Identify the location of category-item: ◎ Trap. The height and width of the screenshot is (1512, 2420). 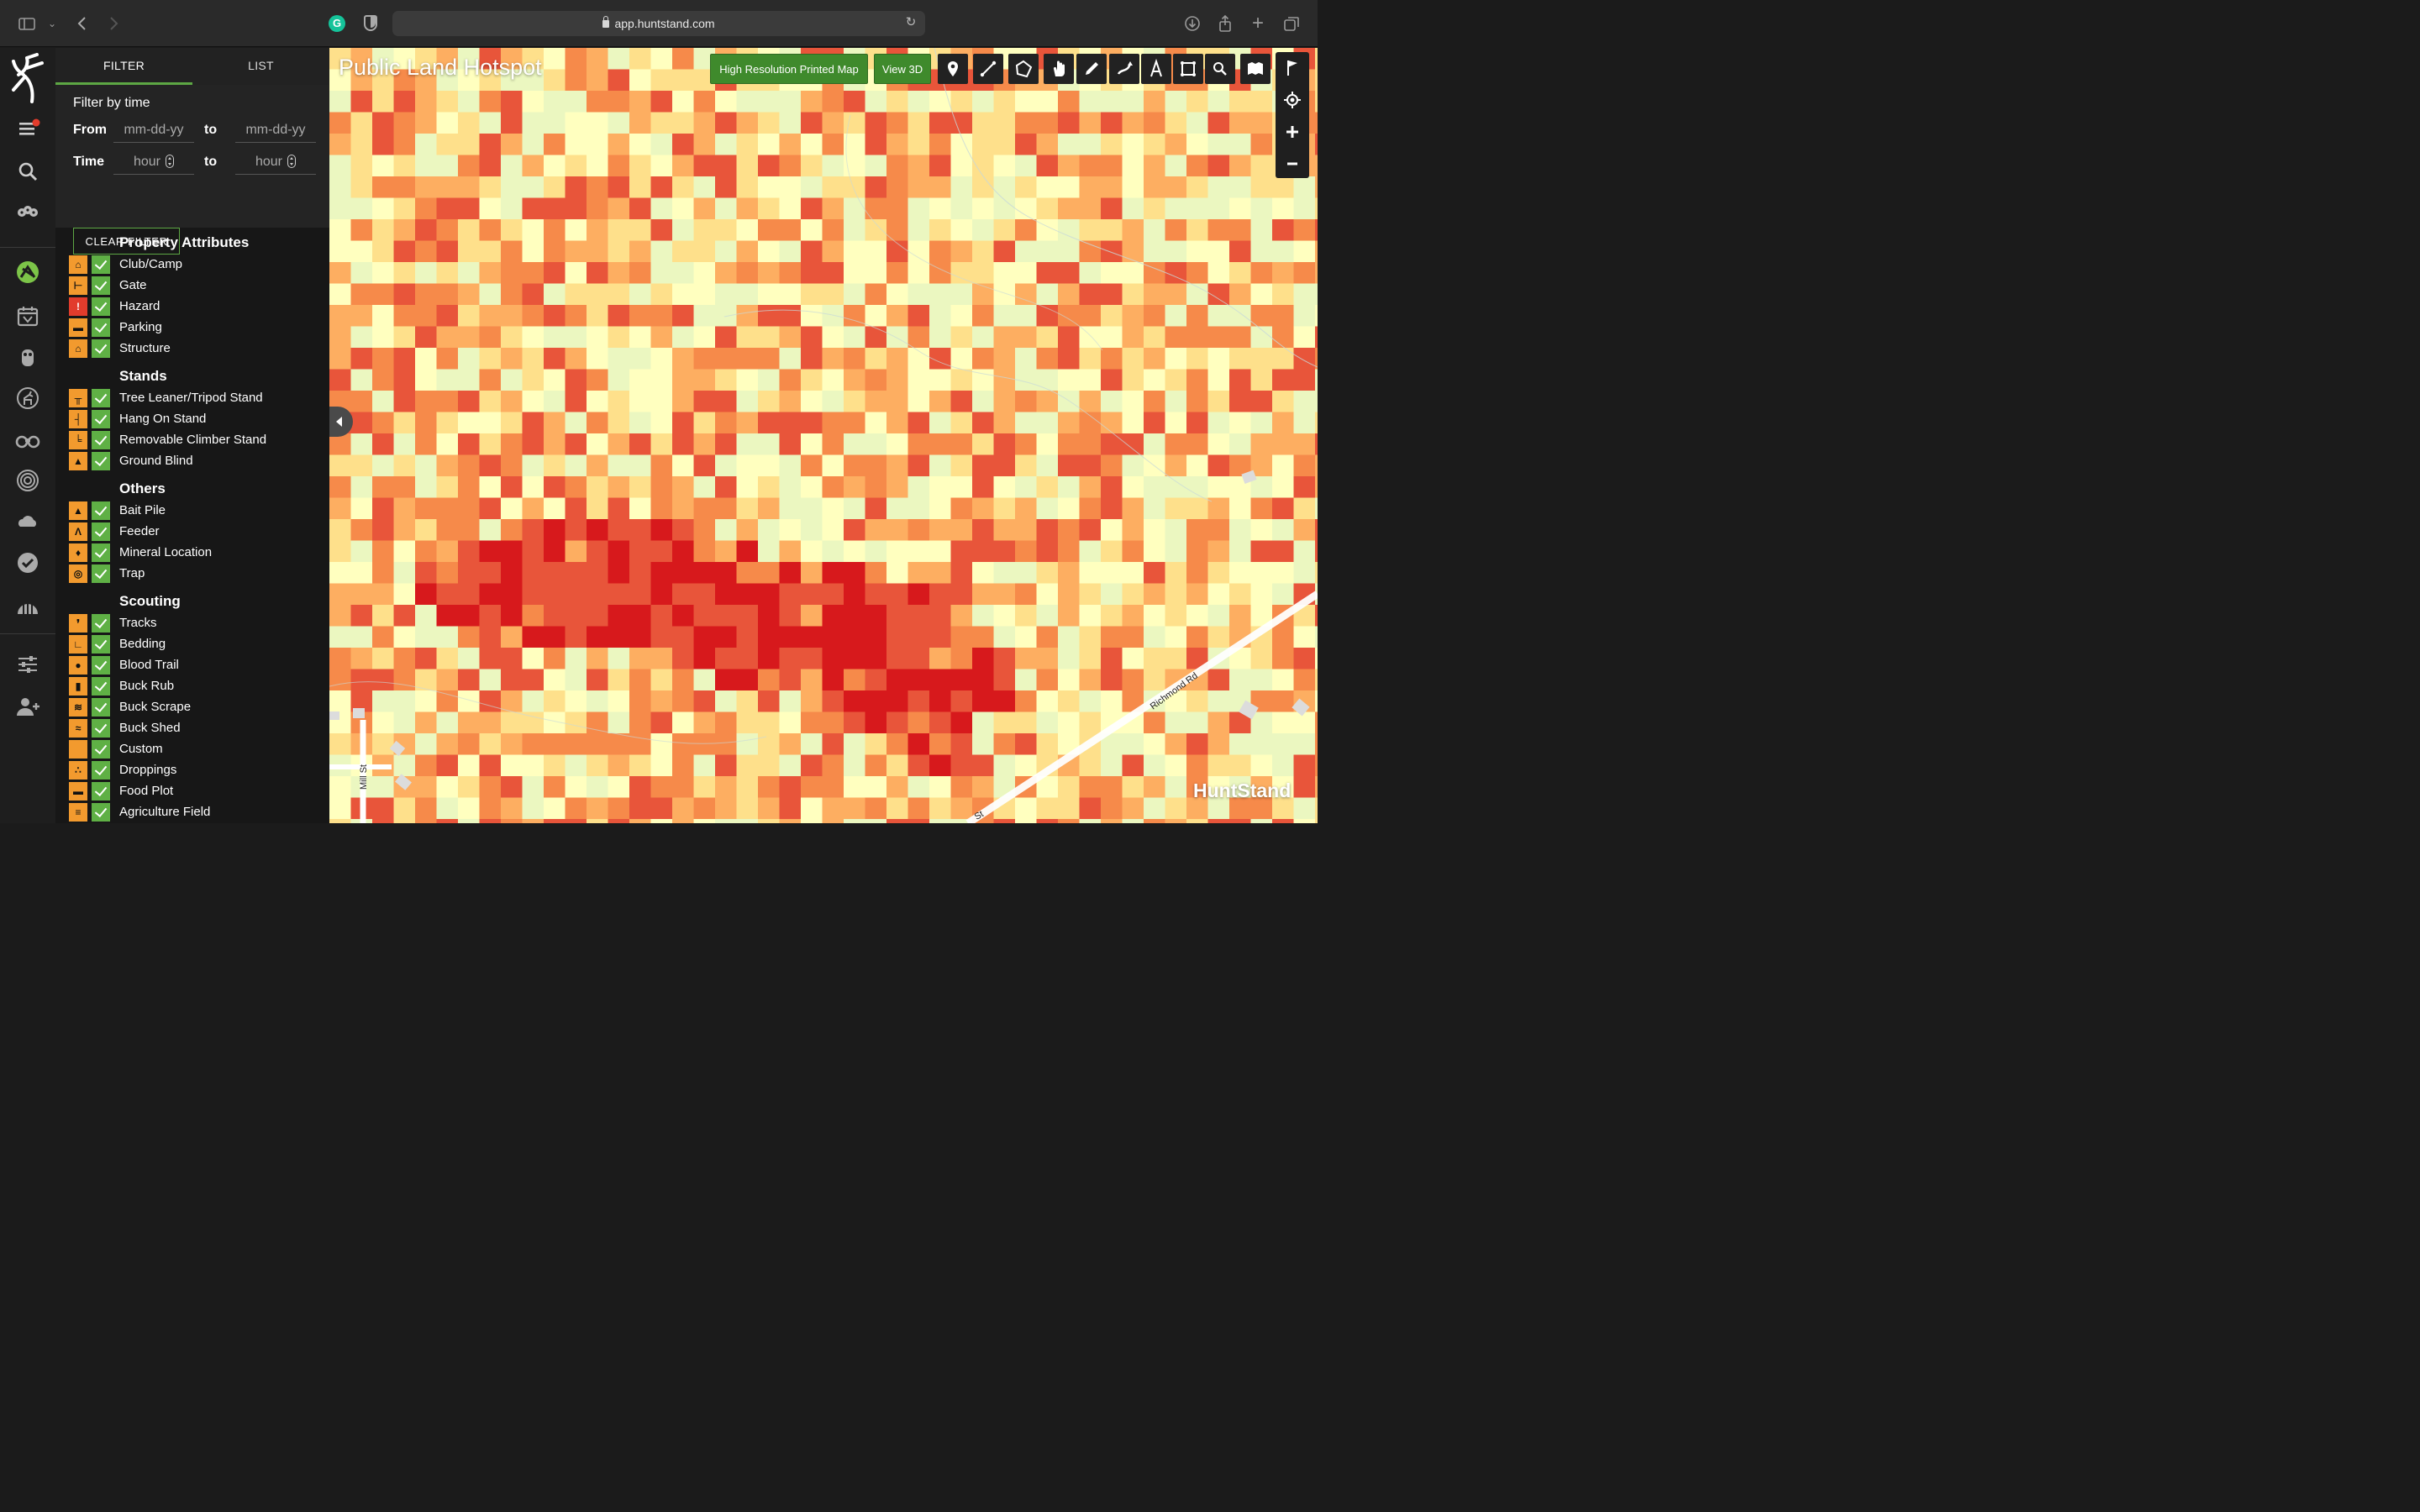
(195, 573).